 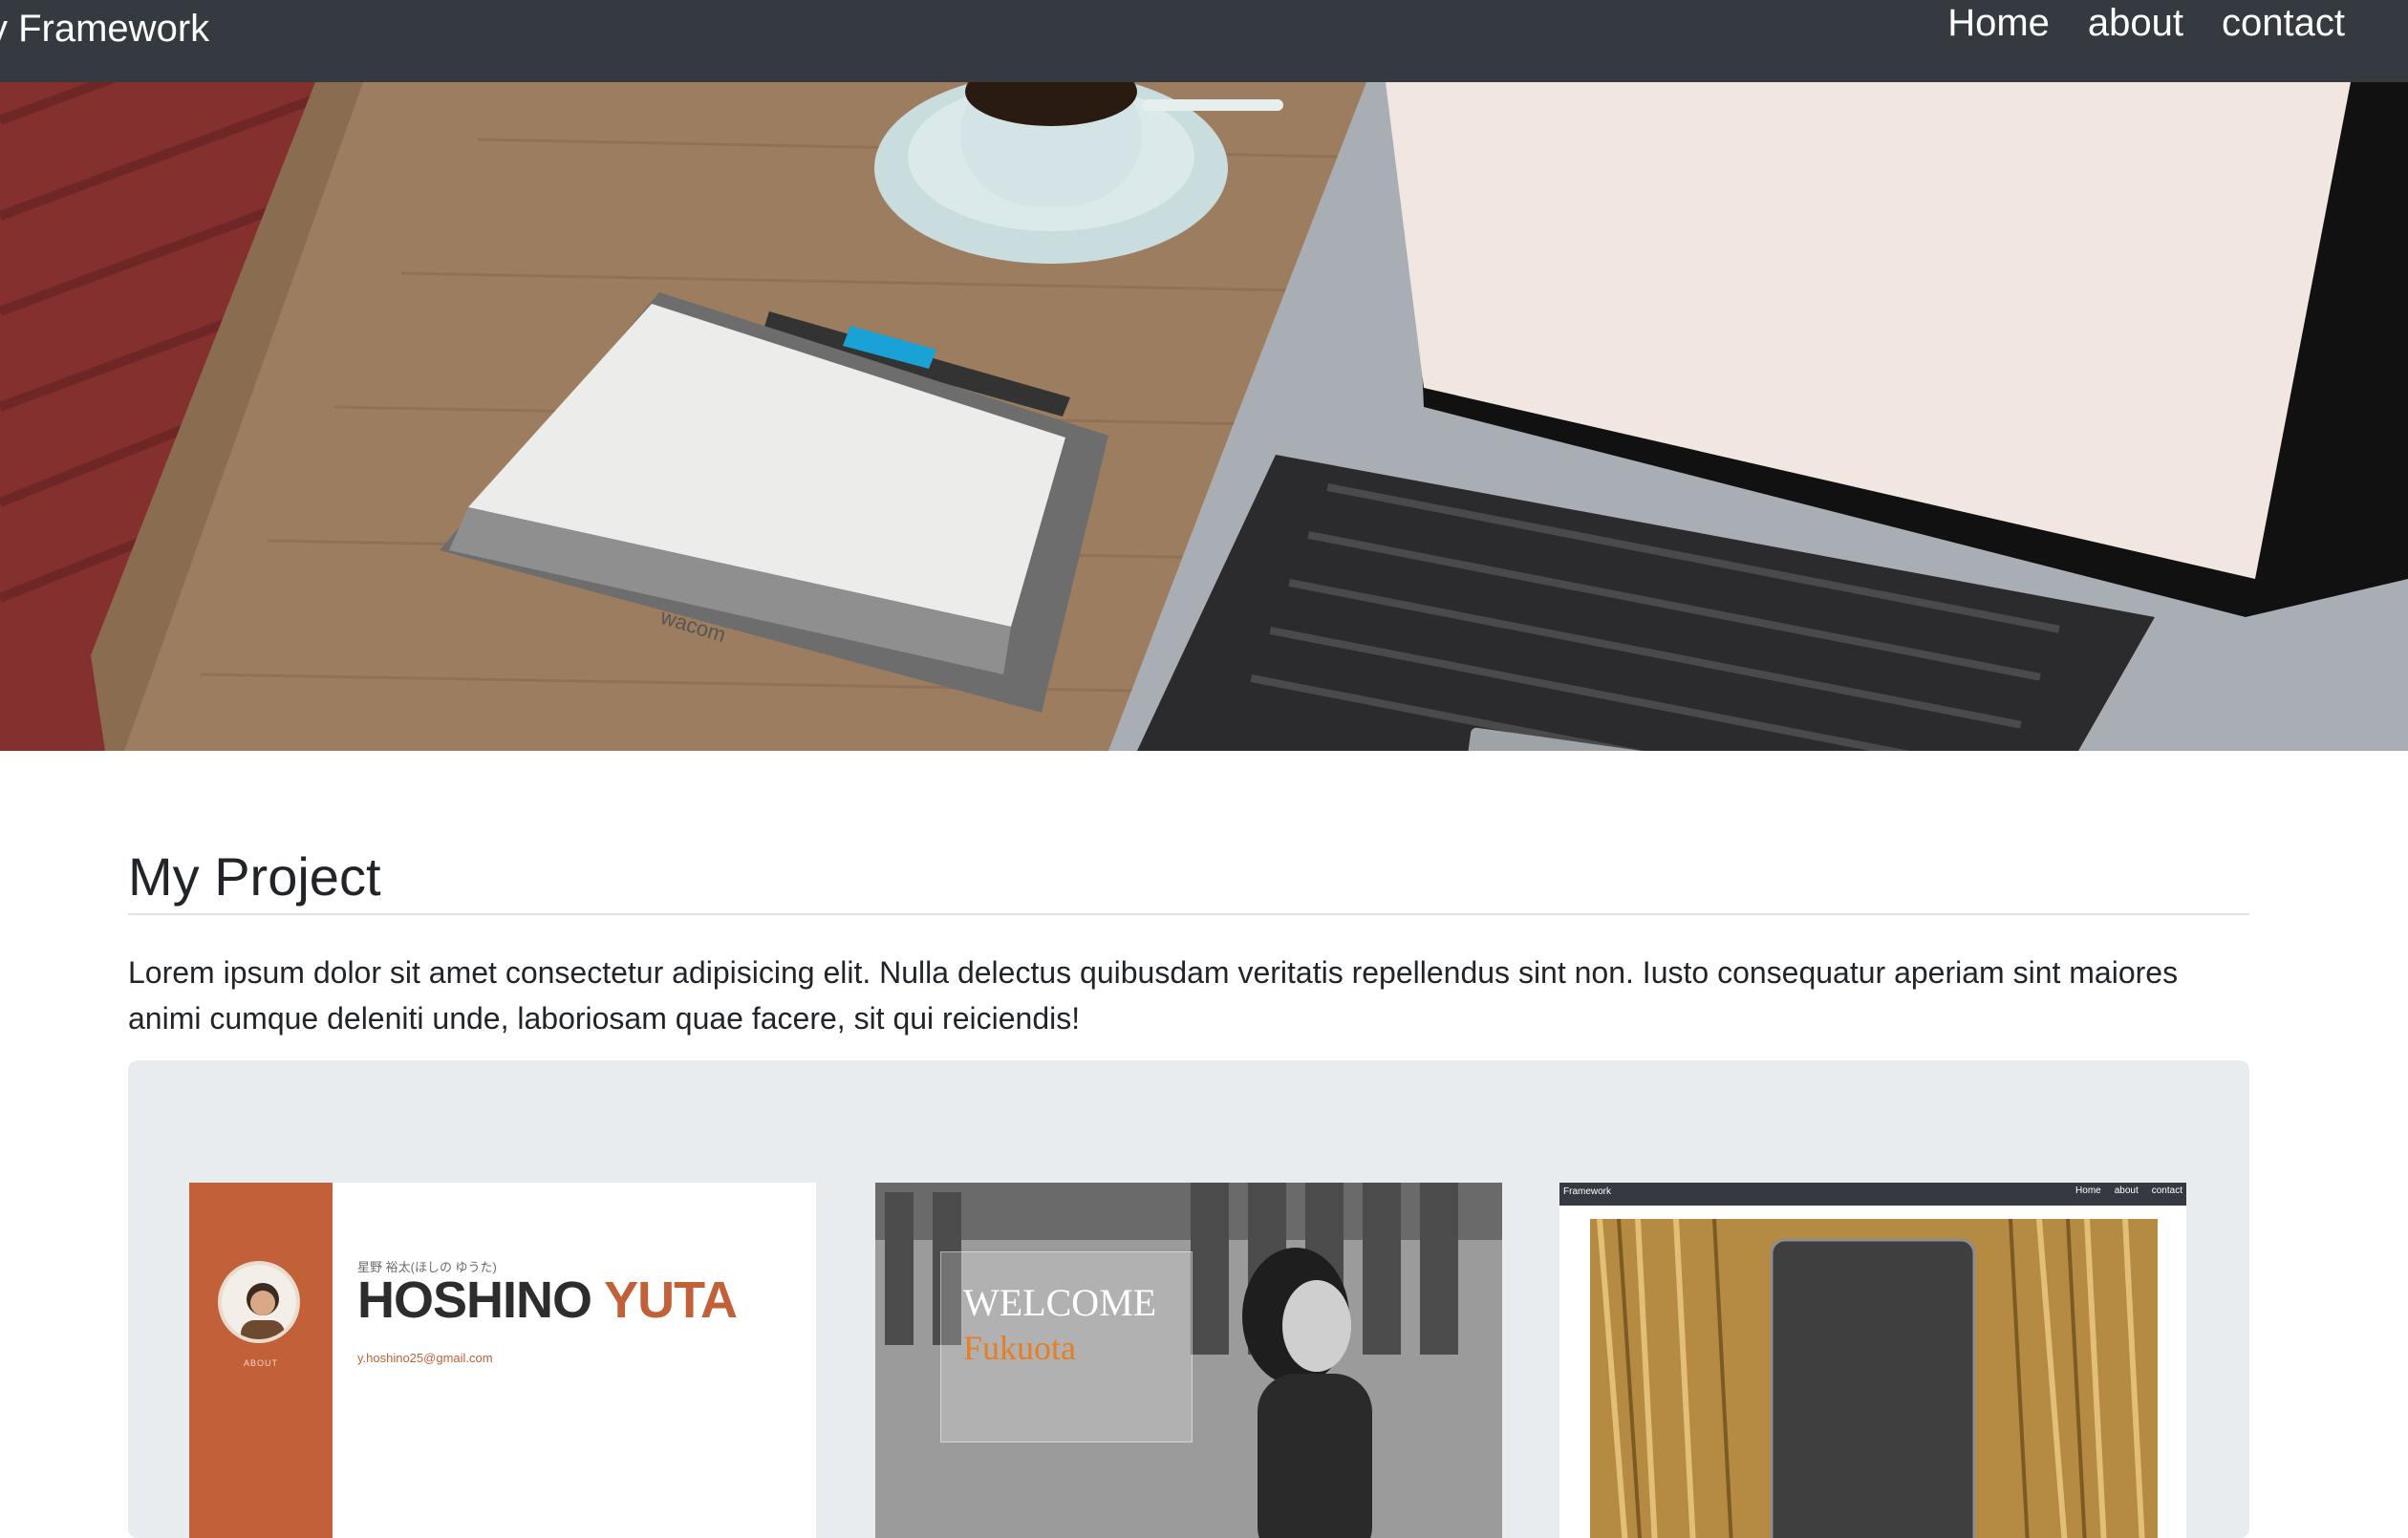 I want to click on mini-nav-contact: contact, so click(x=2166, y=1191).